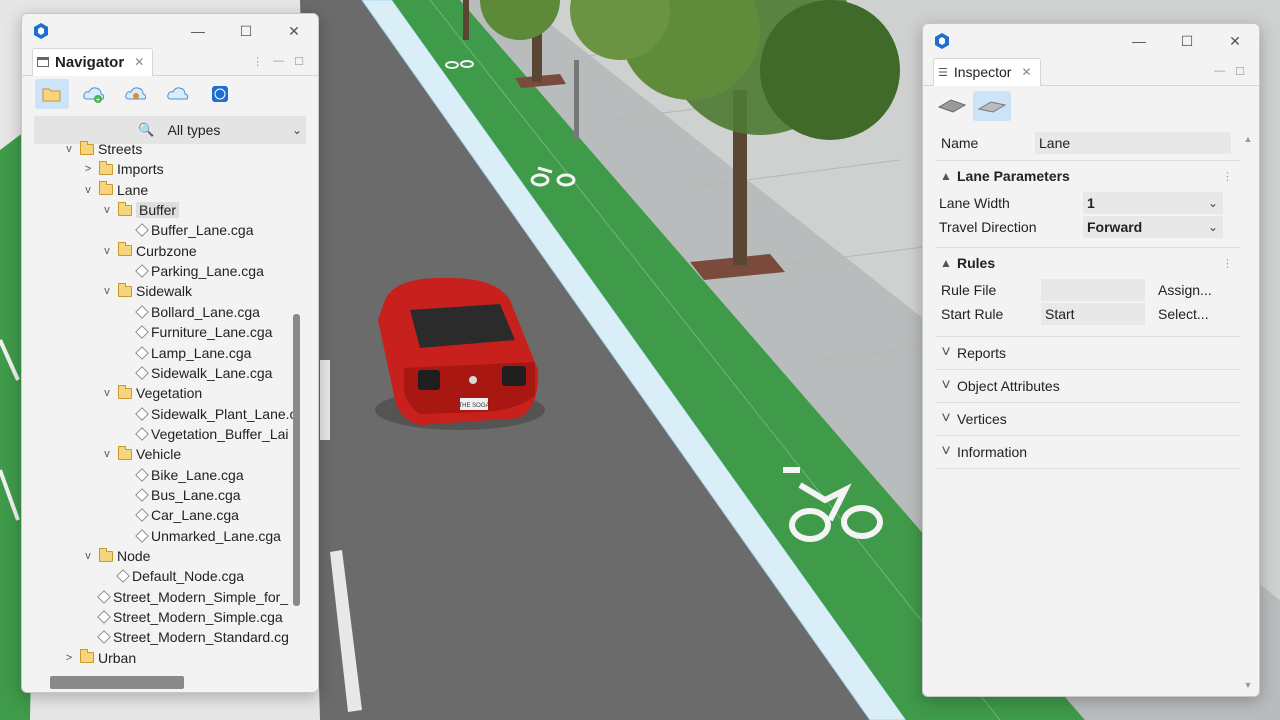 The height and width of the screenshot is (720, 1280). I want to click on scroll-down-icon: ▼, so click(1248, 685).